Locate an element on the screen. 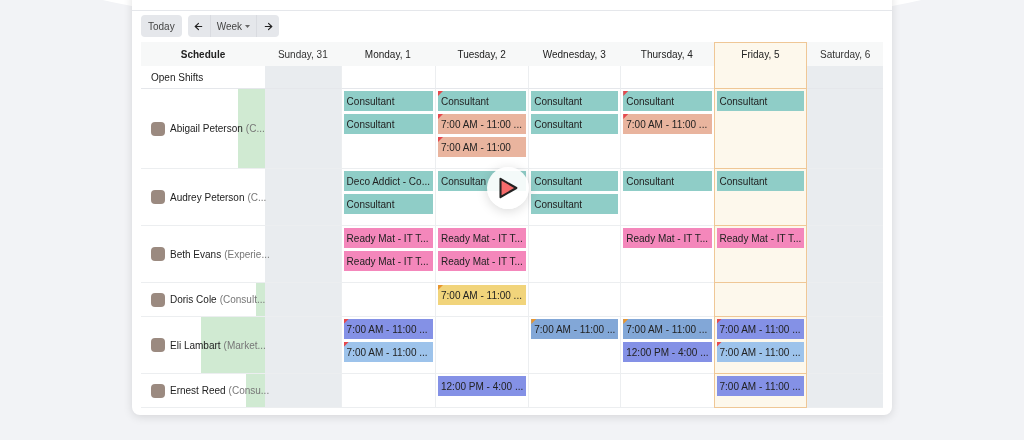 The image size is (1024, 440). column-header: Schedule is located at coordinates (203, 54).